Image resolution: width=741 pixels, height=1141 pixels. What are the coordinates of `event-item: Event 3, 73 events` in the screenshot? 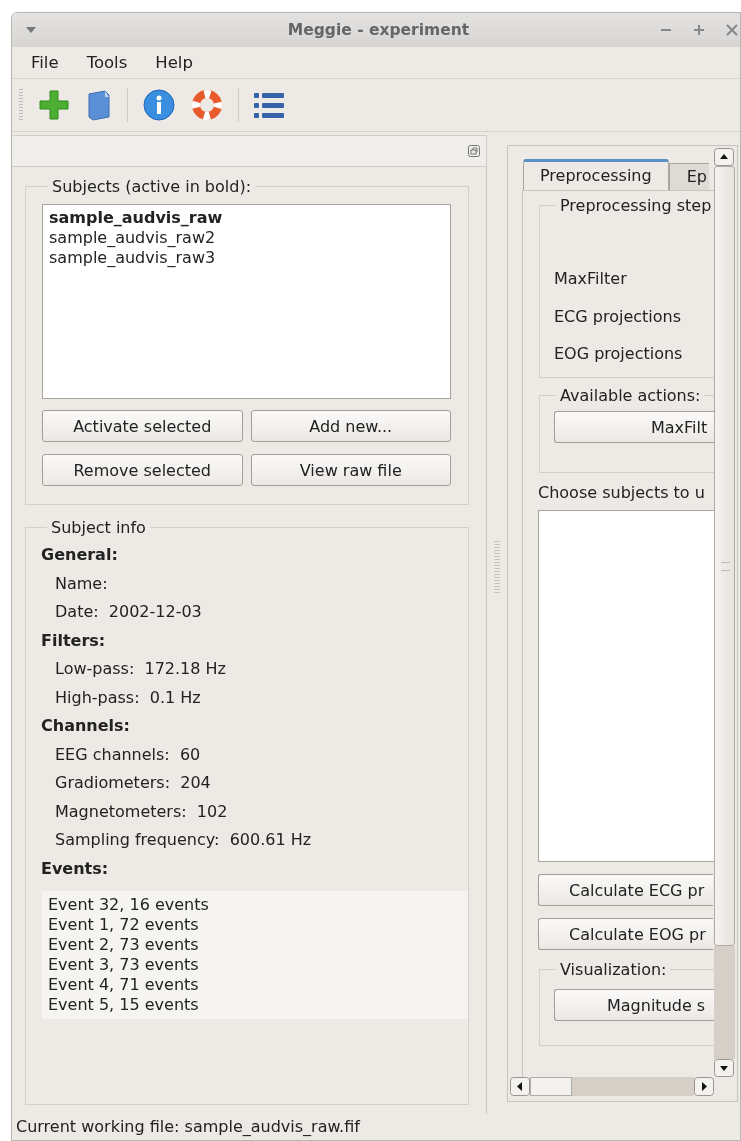 It's located at (124, 965).